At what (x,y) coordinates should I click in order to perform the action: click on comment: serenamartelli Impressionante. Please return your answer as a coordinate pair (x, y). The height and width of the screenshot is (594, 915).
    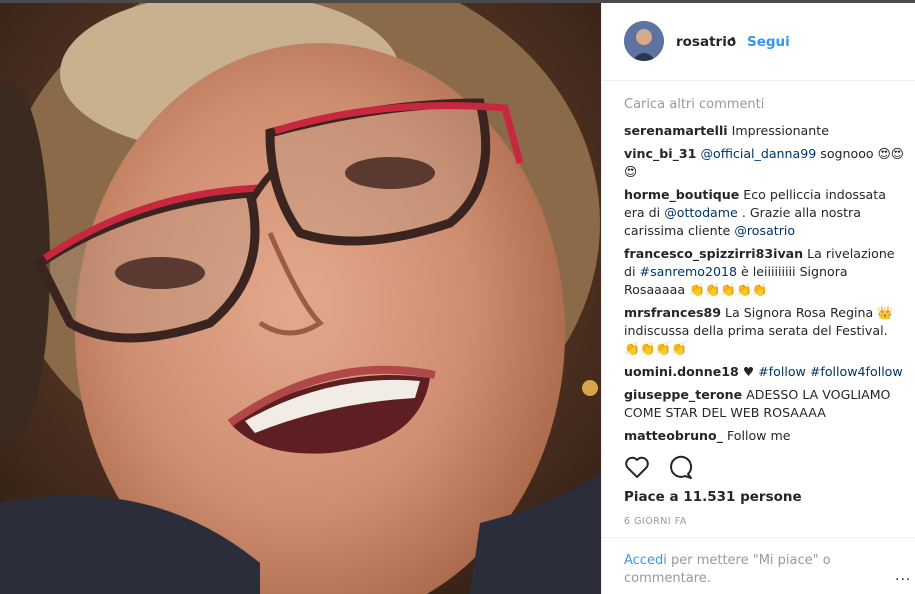
    Looking at the image, I should click on (764, 131).